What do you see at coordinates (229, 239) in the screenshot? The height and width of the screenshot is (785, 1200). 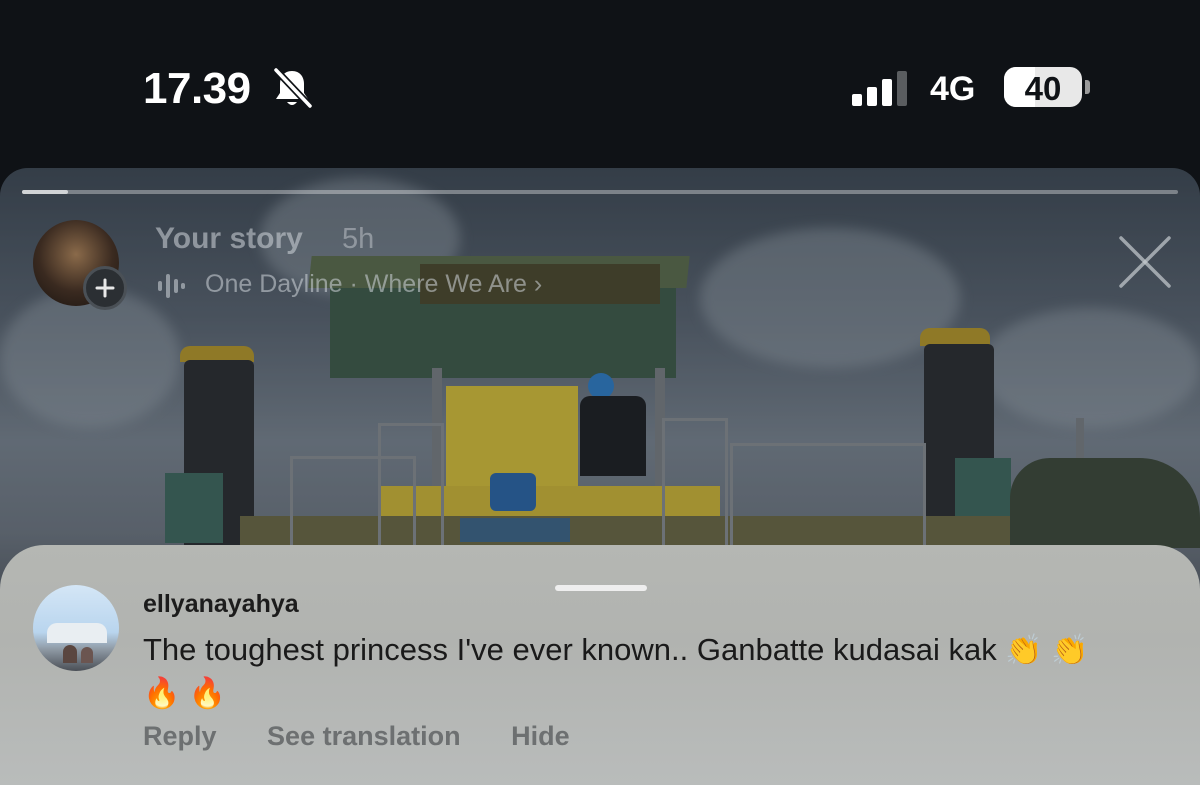 I see `story-title: Your story` at bounding box center [229, 239].